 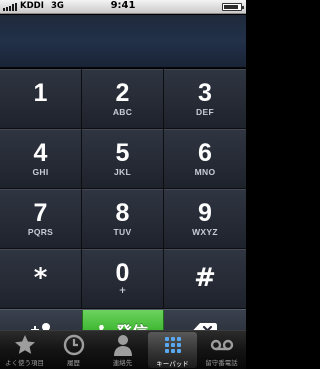 I want to click on star-icon, so click(x=24, y=344).